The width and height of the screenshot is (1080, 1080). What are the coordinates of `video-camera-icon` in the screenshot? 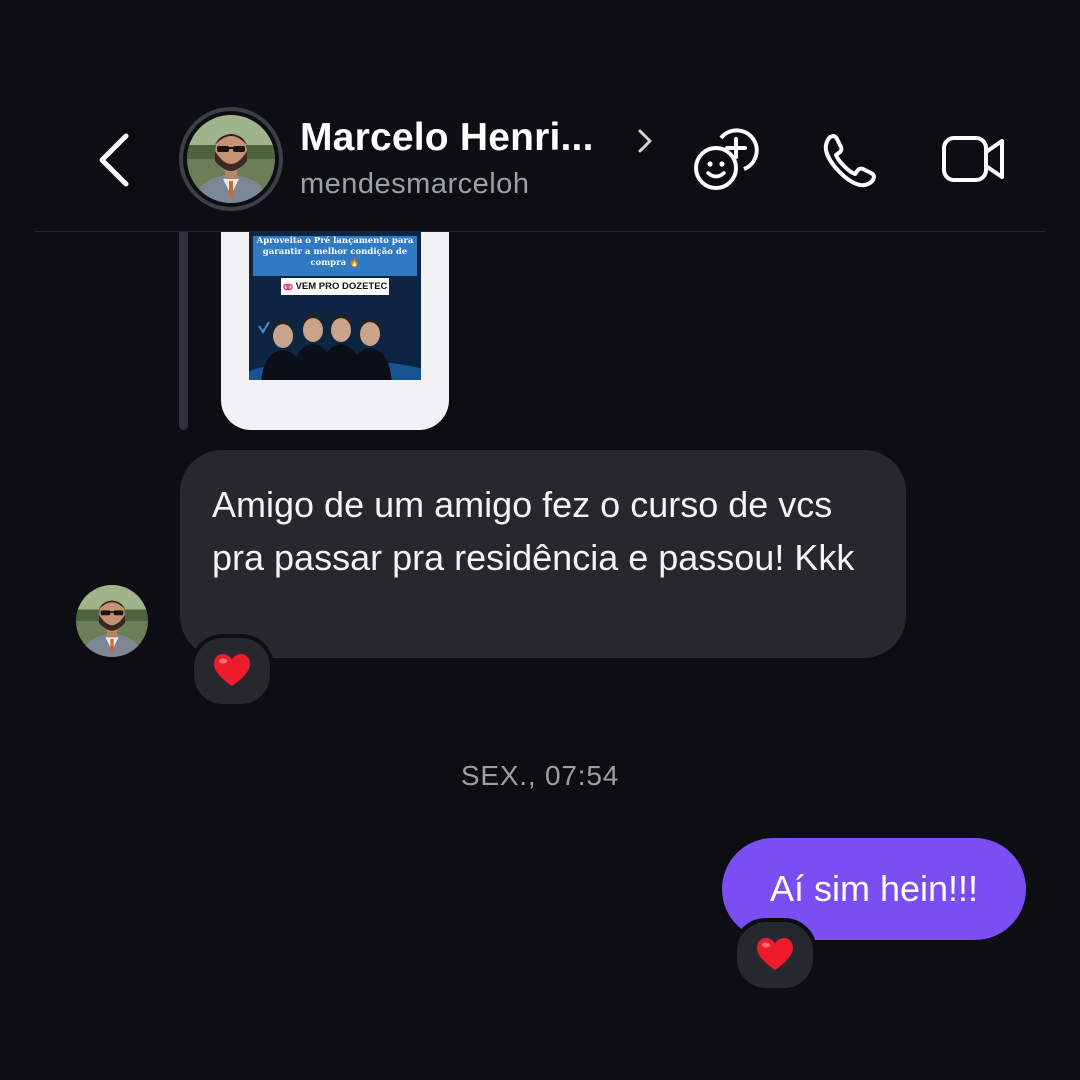 It's located at (973, 159).